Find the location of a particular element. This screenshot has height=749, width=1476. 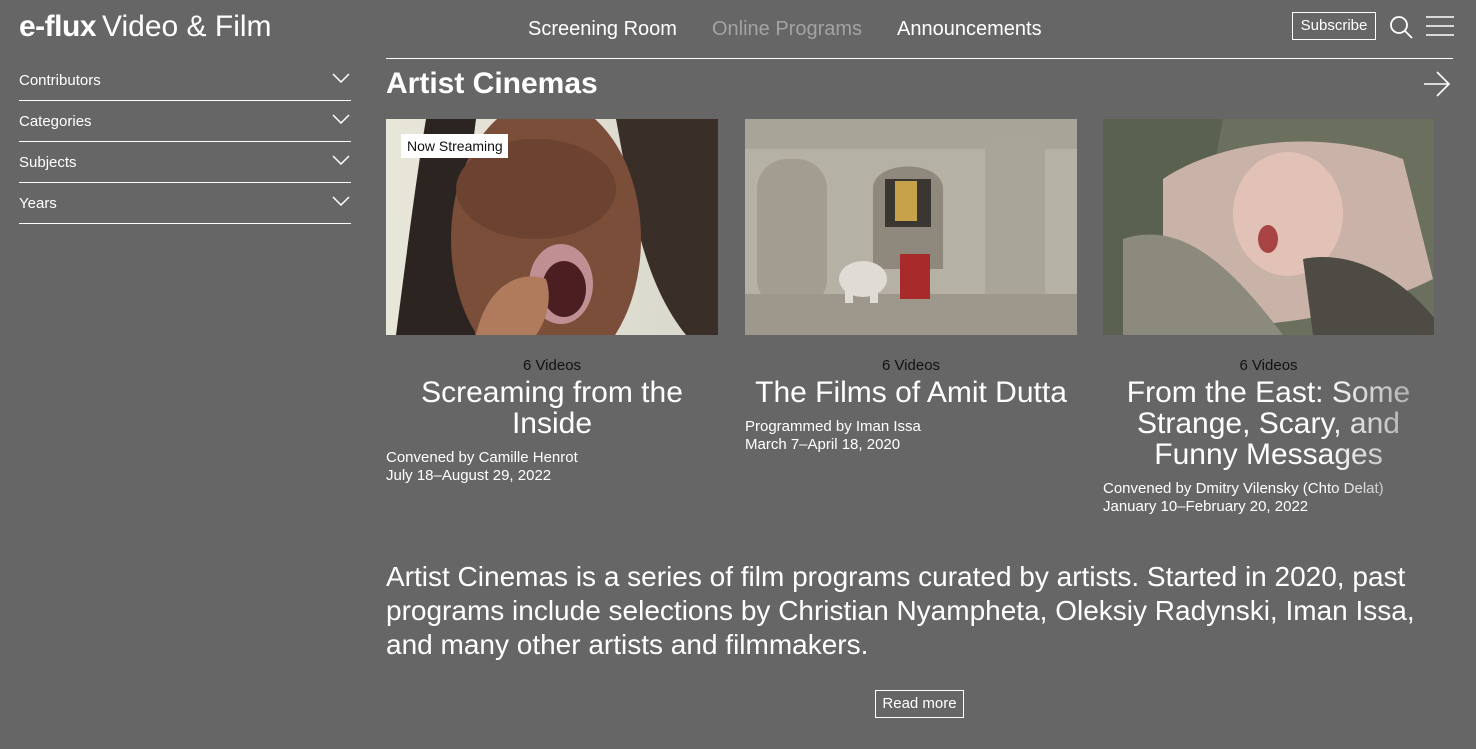

now-streaming-badge: Now Streaming is located at coordinates (454, 146).